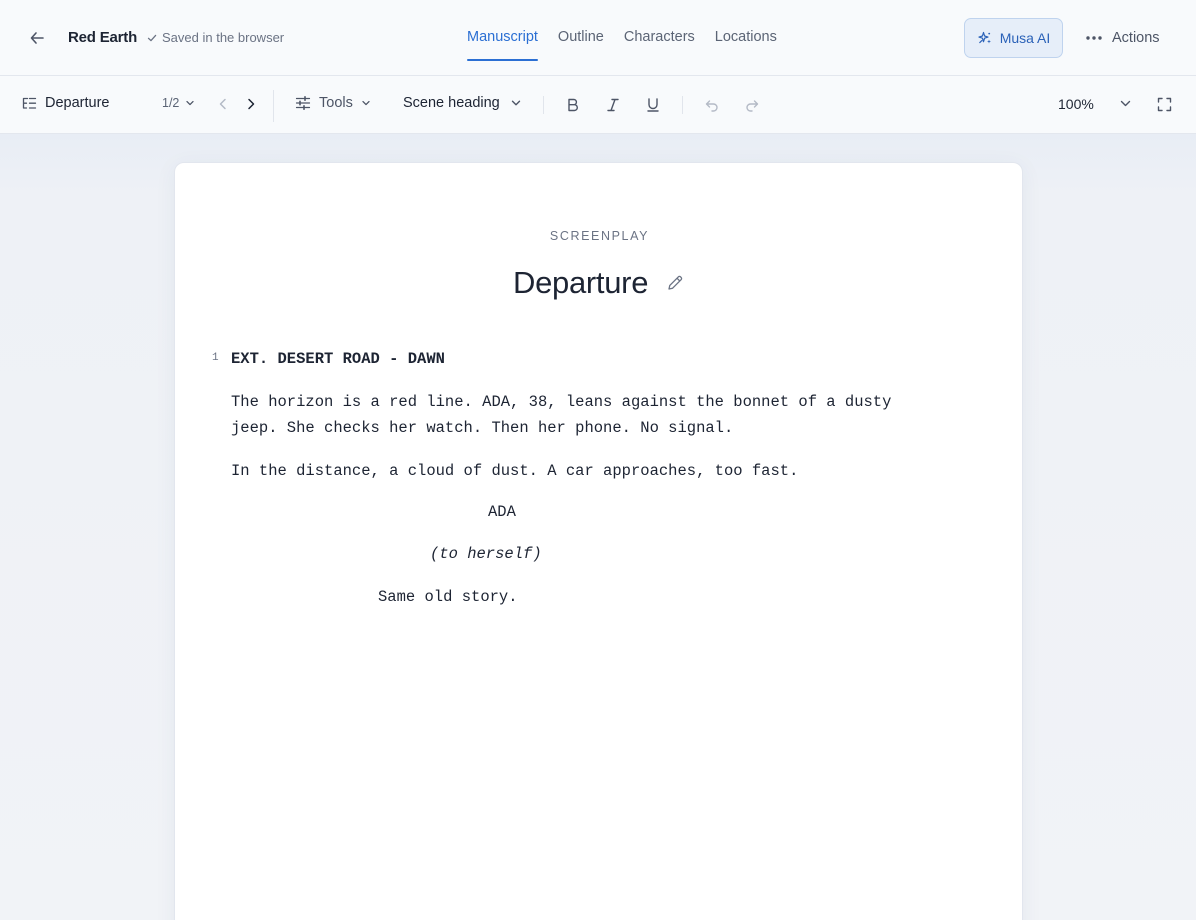 Image resolution: width=1196 pixels, height=920 pixels. I want to click on previous-page-button, so click(223, 104).